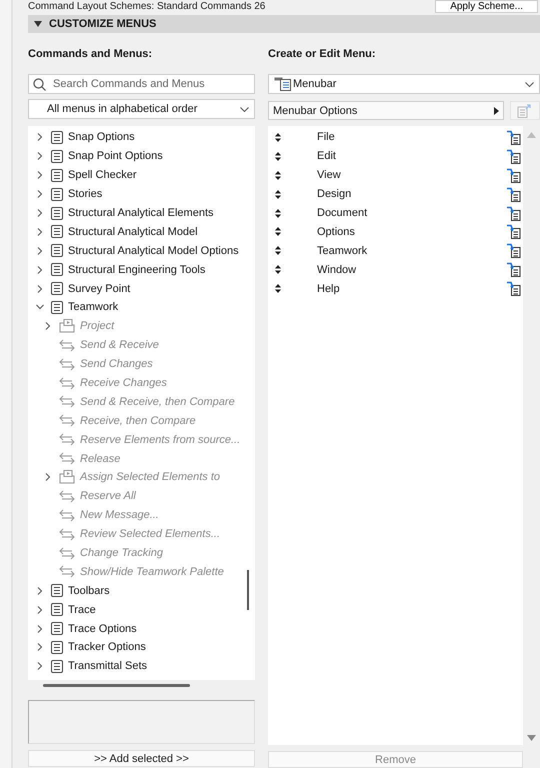 The image size is (540, 768). I want to click on filter-dropdown: All menus in alphabetical order, so click(141, 109).